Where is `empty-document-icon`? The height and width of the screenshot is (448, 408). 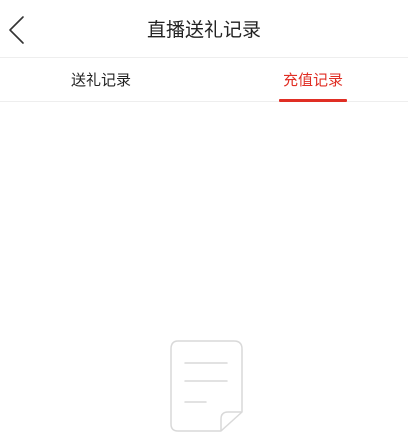
empty-document-icon is located at coordinates (206, 386).